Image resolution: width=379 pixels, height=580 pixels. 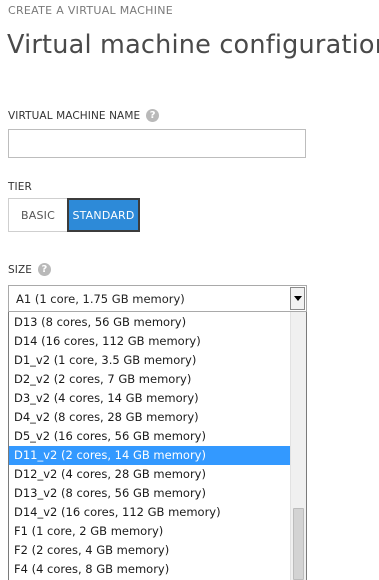 I want to click on size-option: D13 (8 cores, 56 GB memory), so click(x=149, y=322).